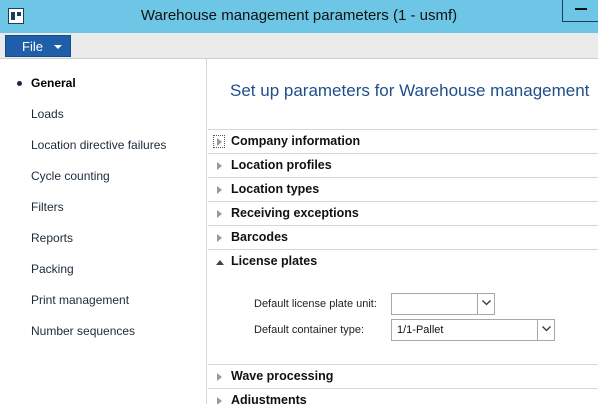 This screenshot has height=404, width=598. What do you see at coordinates (299, 46) in the screenshot?
I see `menu-bar: File` at bounding box center [299, 46].